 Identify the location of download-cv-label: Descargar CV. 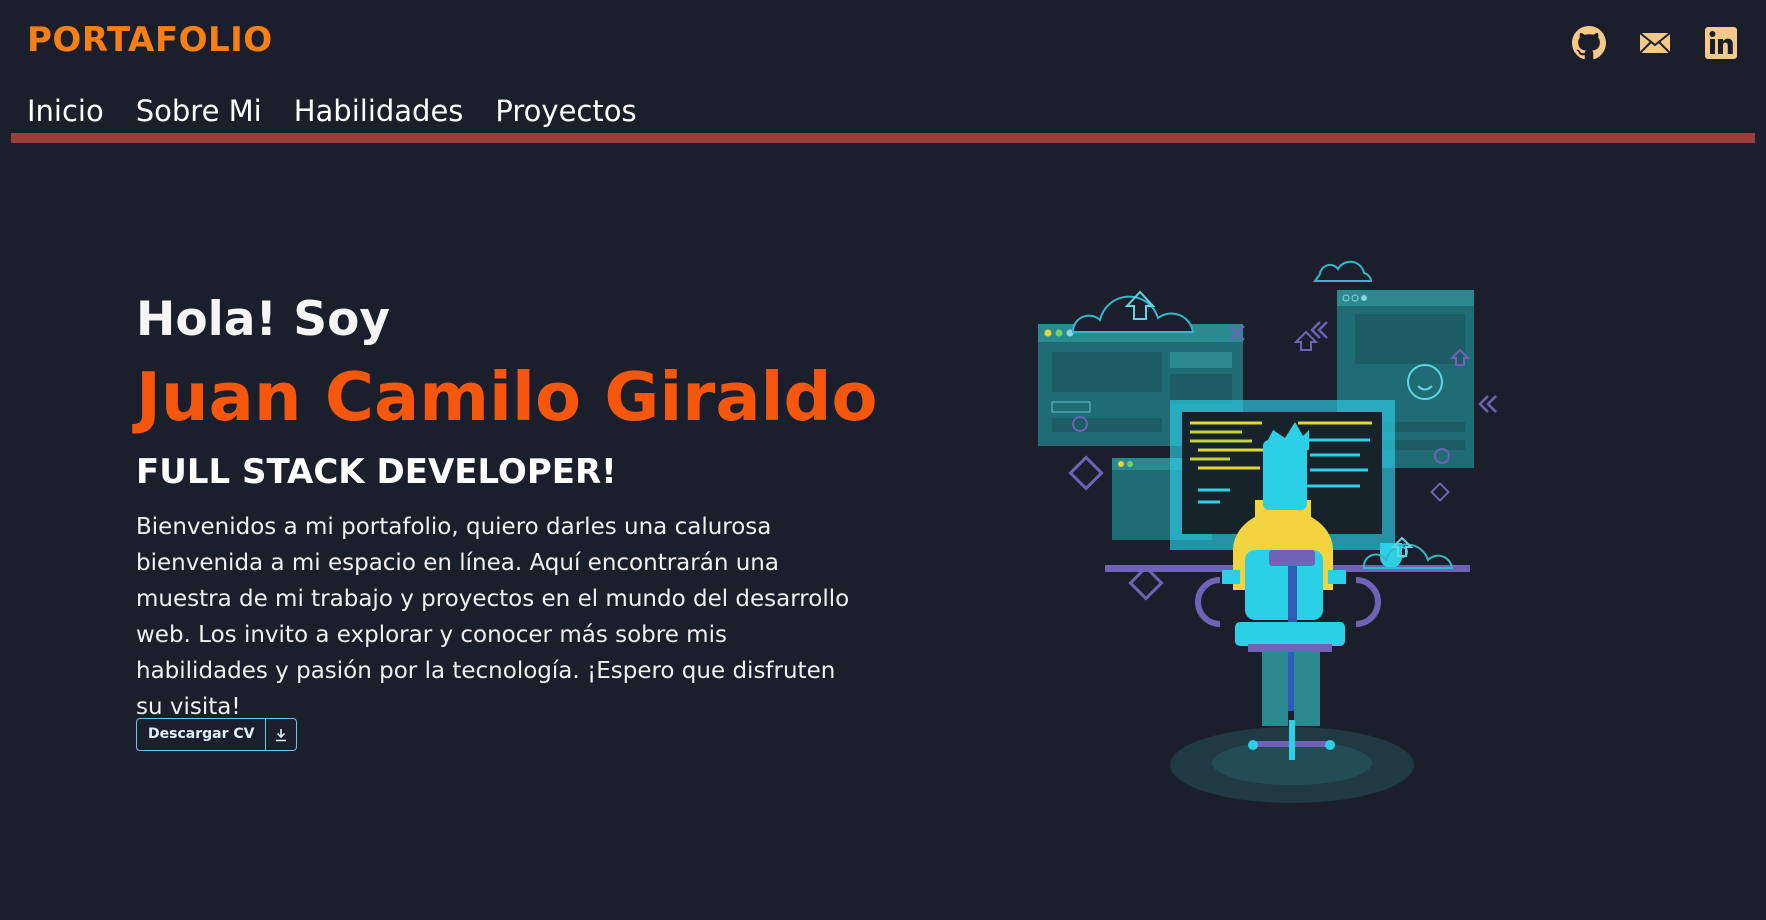
(201, 734).